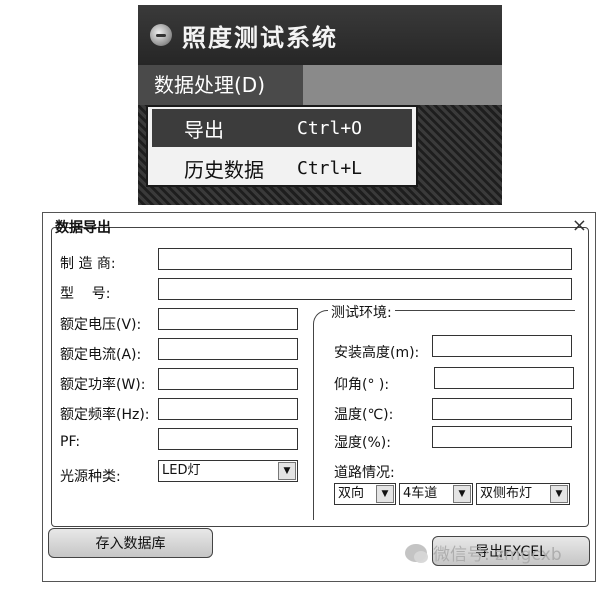 The image size is (606, 589). I want to click on install-height-label: 安装高度(m):, so click(377, 353).